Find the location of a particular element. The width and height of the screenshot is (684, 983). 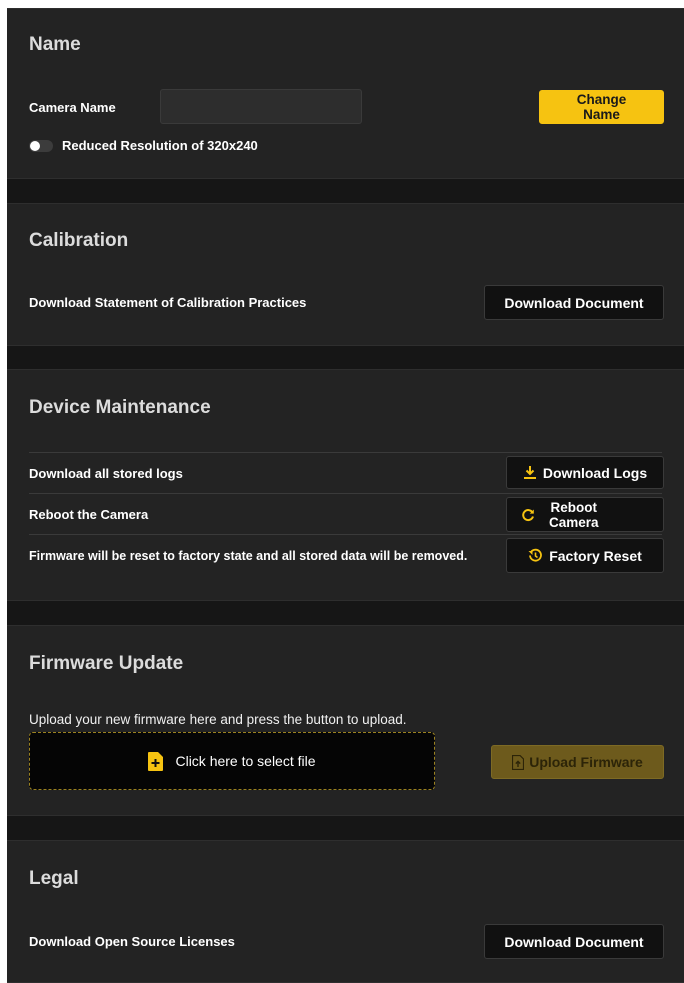

firmware-file-dropzone: Click here to select file is located at coordinates (232, 761).